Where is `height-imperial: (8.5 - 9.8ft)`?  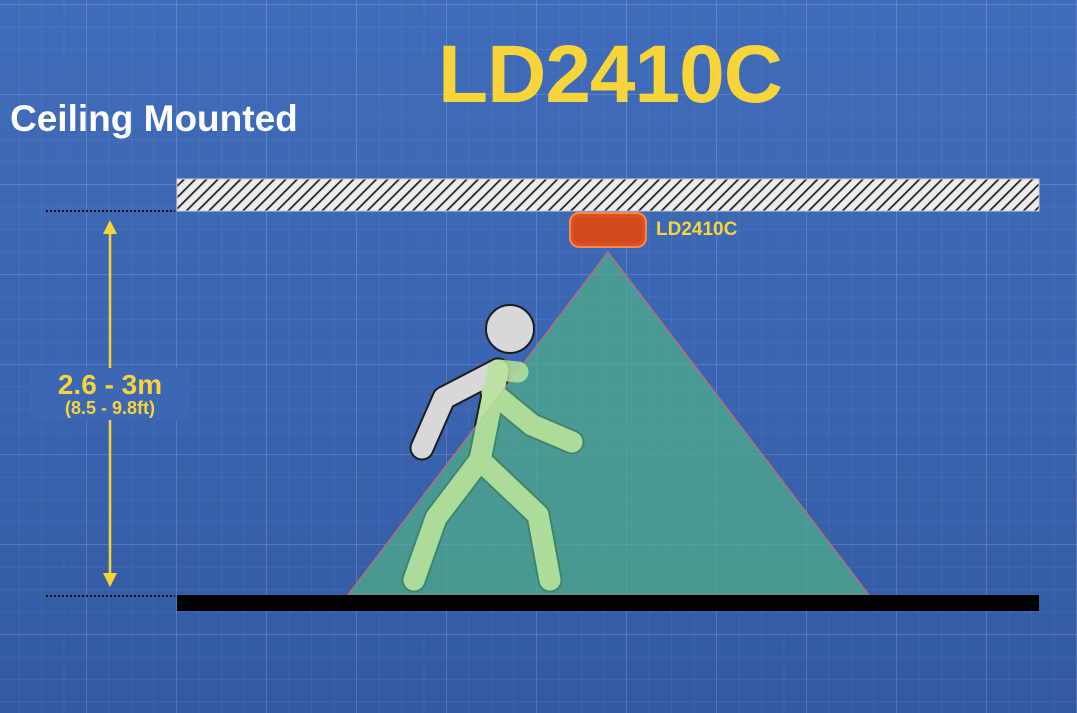 height-imperial: (8.5 - 9.8ft) is located at coordinates (110, 408).